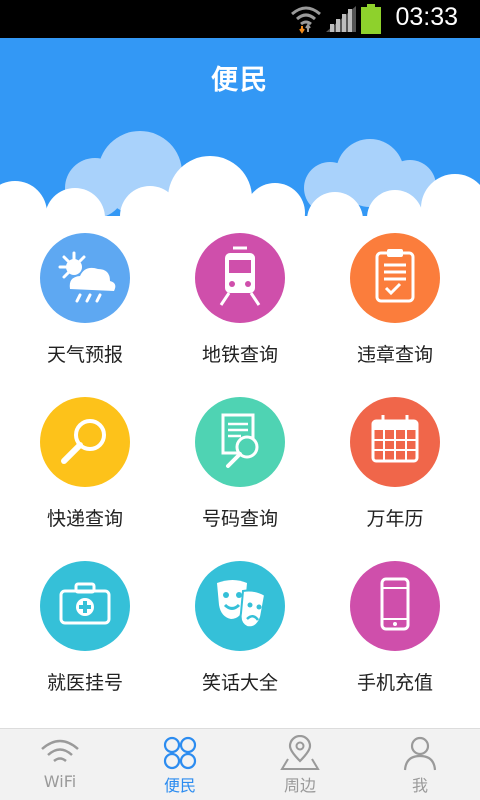  Describe the element at coordinates (60, 751) in the screenshot. I see `wifi-icon` at that location.